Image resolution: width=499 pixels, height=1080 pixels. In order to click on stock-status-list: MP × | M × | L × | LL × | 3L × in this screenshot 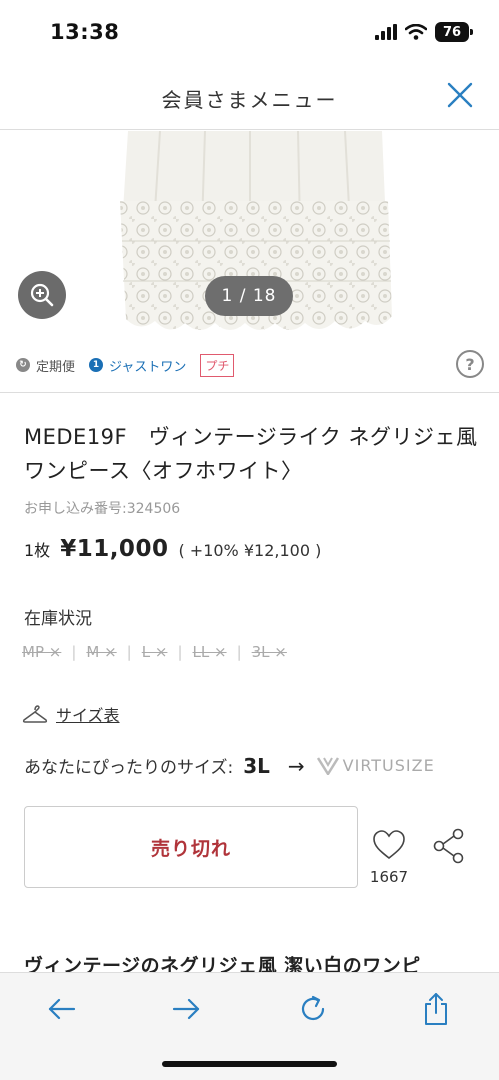, I will do `click(154, 652)`.